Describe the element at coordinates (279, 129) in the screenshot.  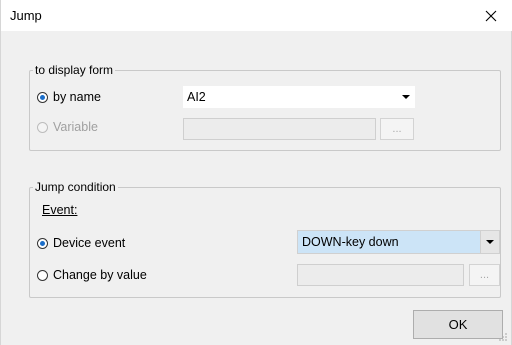
I see `variable-field` at that location.